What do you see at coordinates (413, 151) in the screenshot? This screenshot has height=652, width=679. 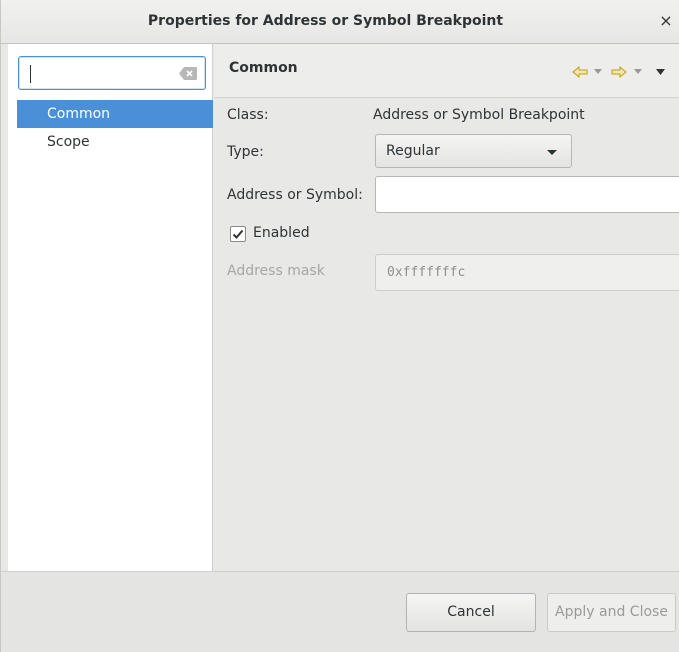 I see `type-dropdown-value: Regular` at bounding box center [413, 151].